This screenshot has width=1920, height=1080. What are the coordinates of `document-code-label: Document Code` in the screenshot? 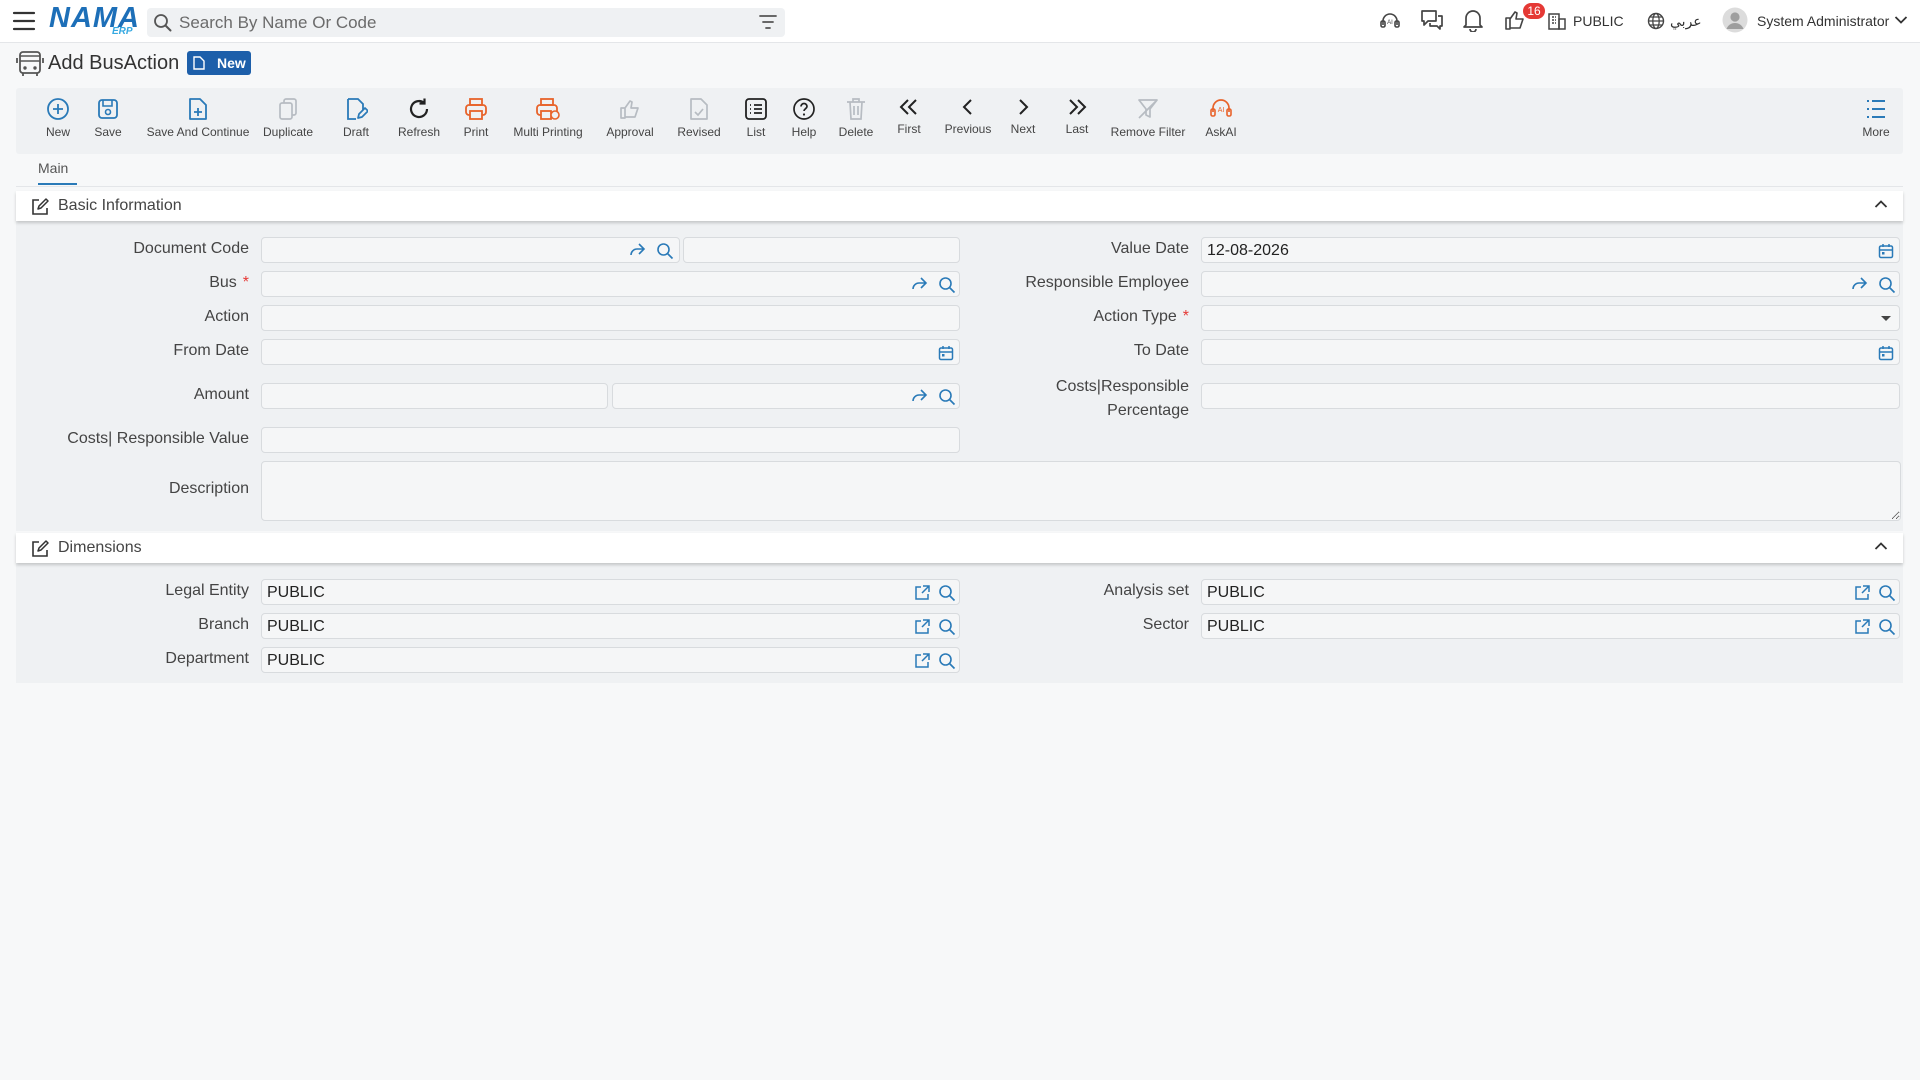 It's located at (191, 248).